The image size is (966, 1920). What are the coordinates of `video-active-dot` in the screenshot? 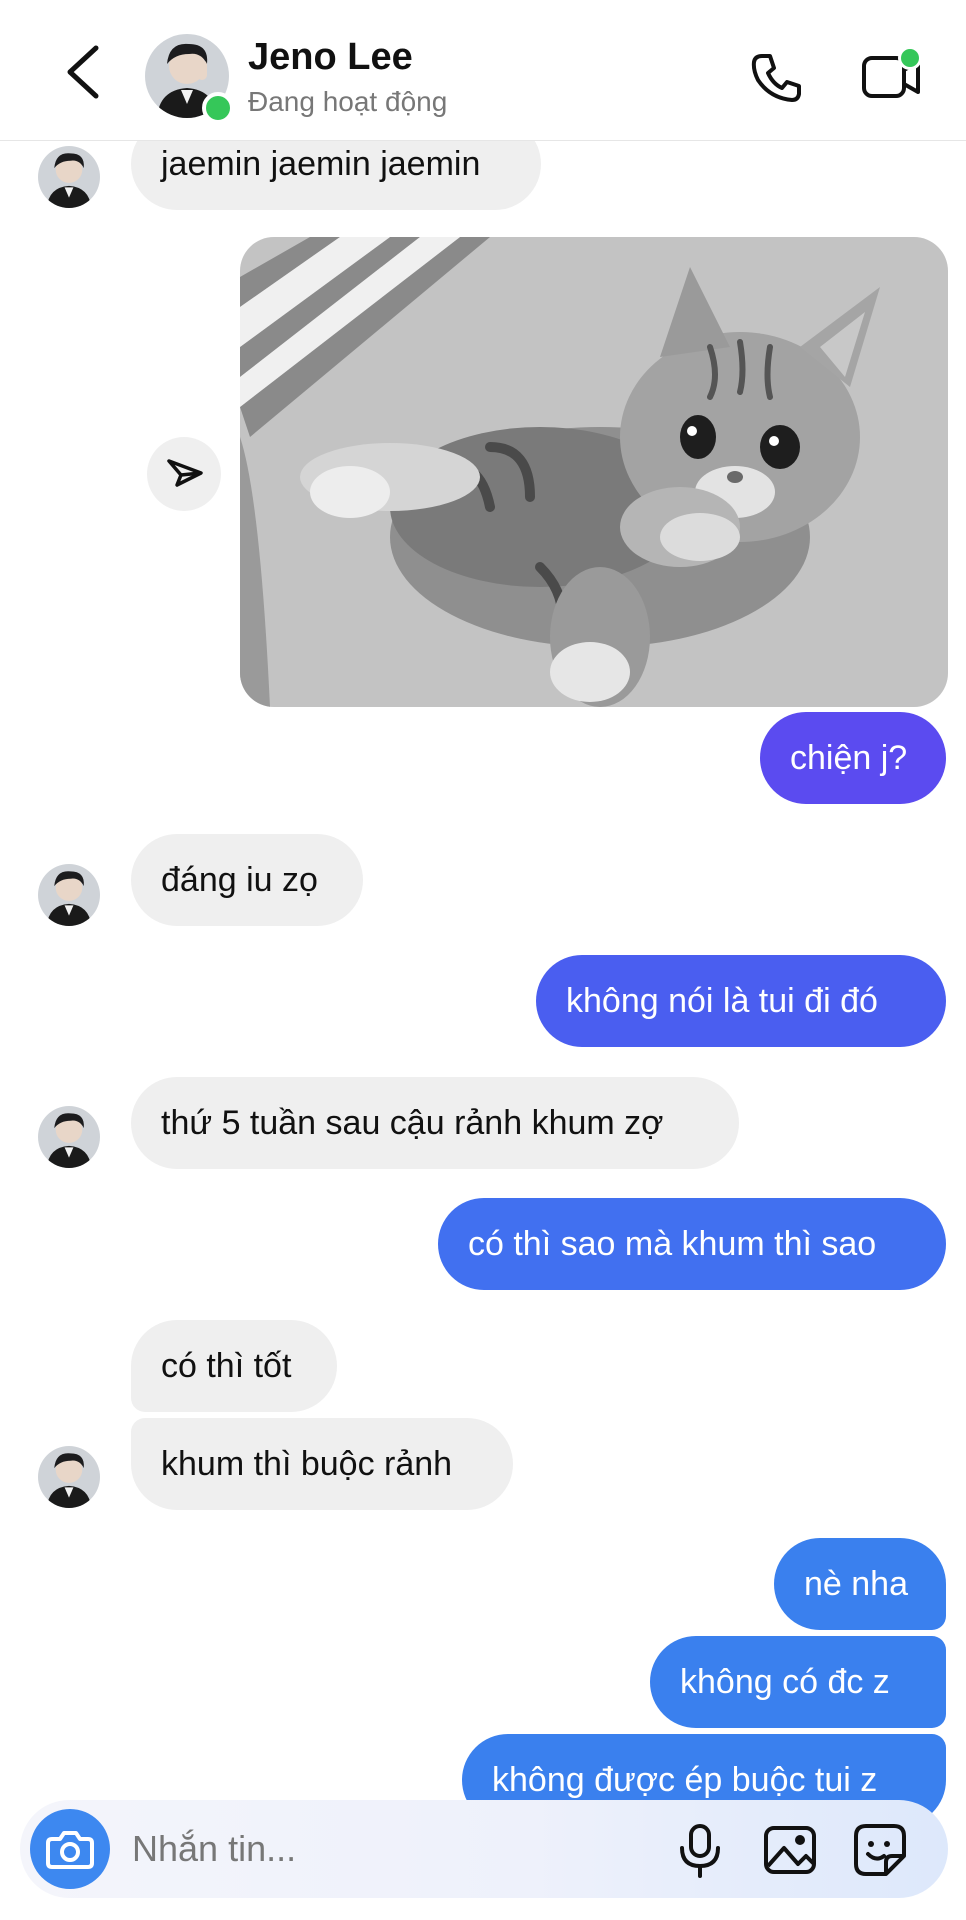 It's located at (910, 58).